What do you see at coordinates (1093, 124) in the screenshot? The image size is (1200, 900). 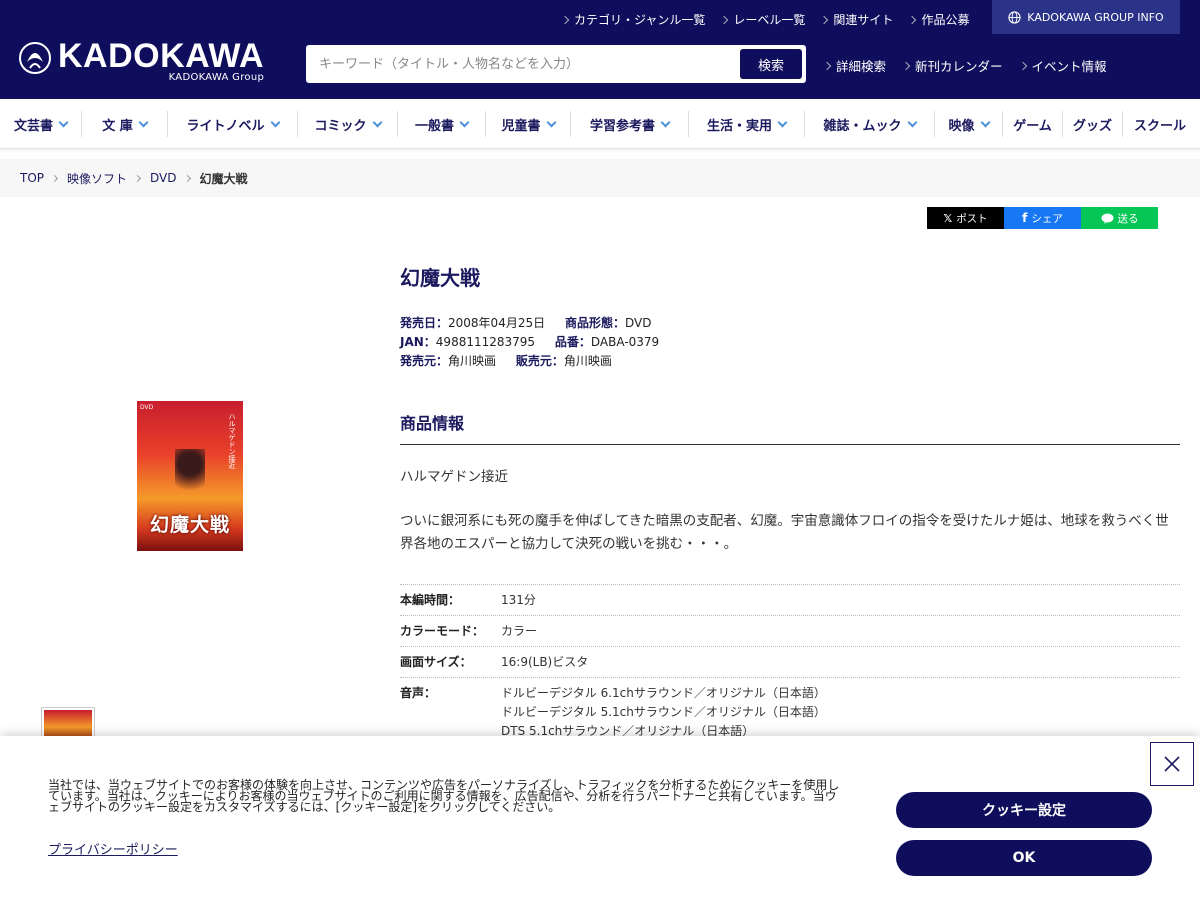 I see `nav-item-goods: グッズ` at bounding box center [1093, 124].